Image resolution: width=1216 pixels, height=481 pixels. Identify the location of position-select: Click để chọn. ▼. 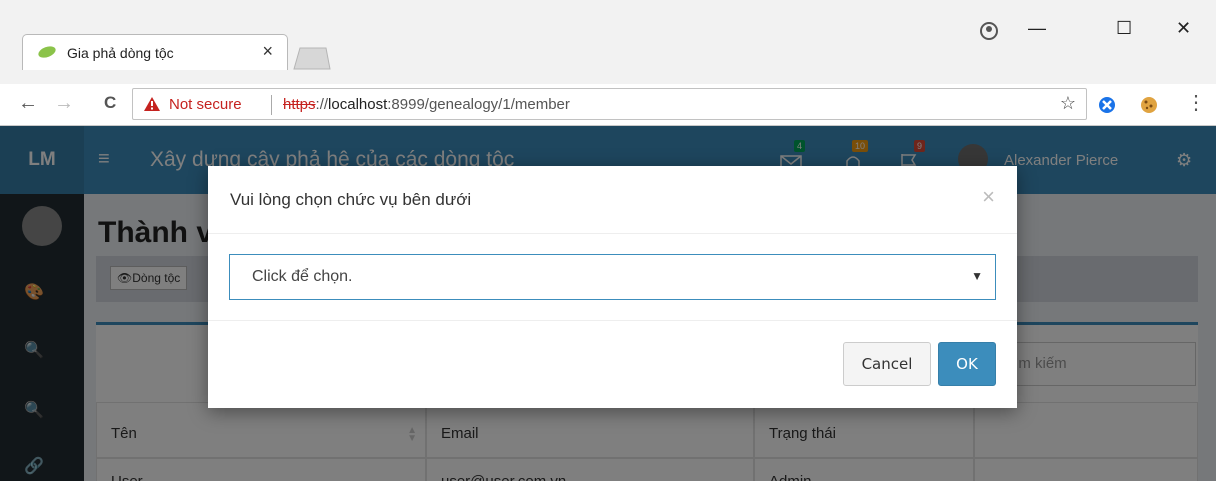
(612, 277).